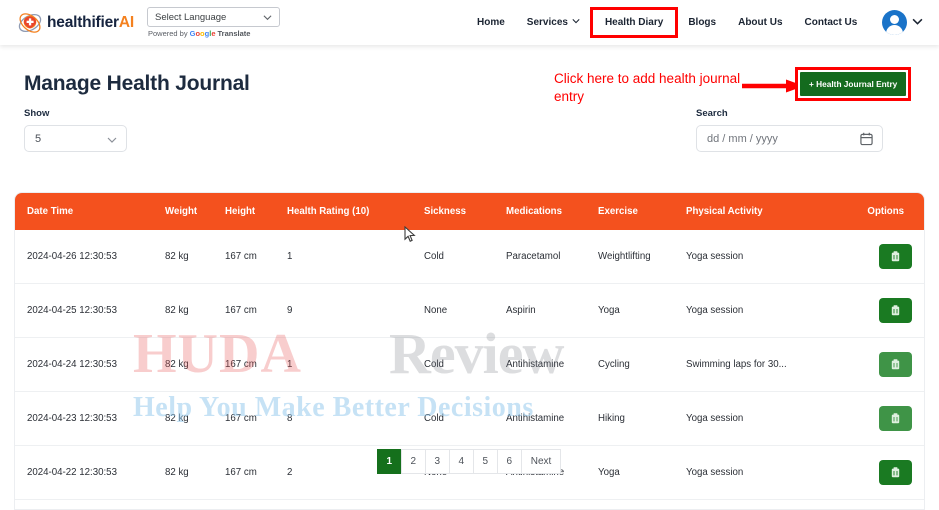 This screenshot has width=939, height=510. What do you see at coordinates (465, 310) in the screenshot?
I see `cell-sickness: None` at bounding box center [465, 310].